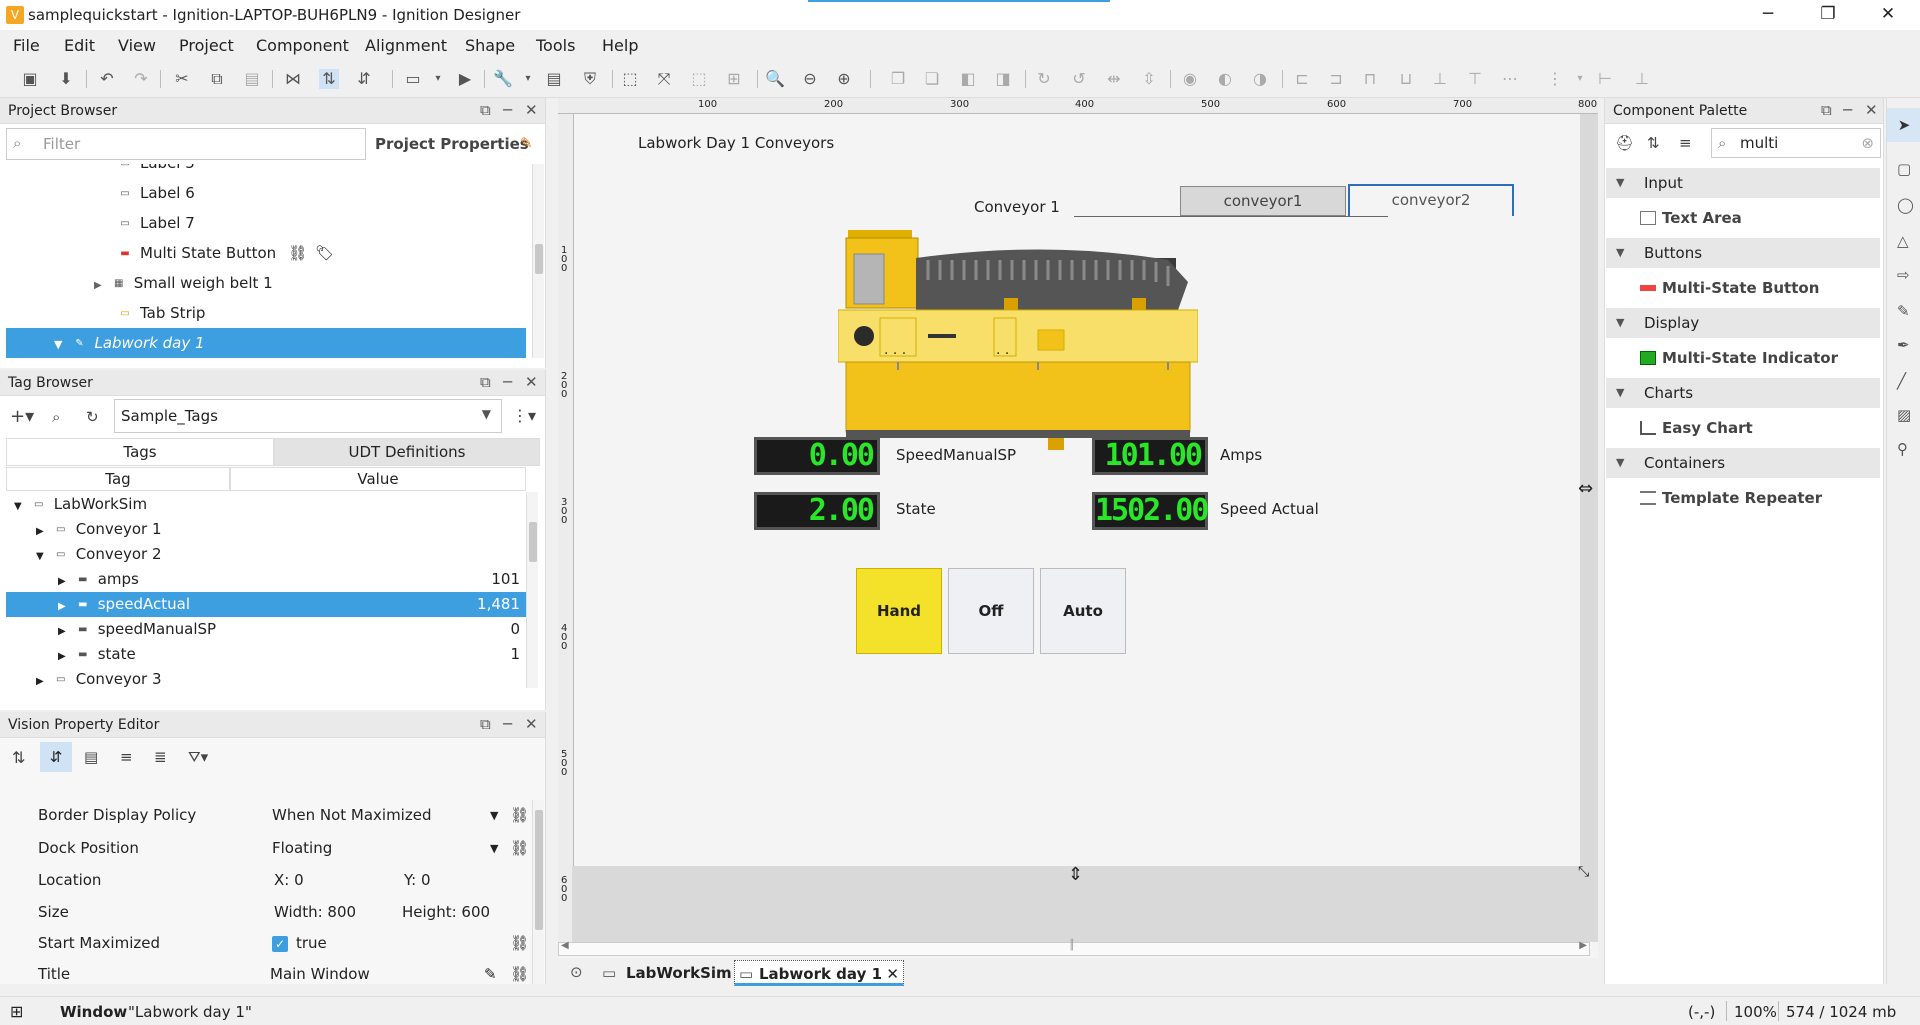 The image size is (1920, 1025). I want to click on tree-item: ▭Label 5, so click(316, 171).